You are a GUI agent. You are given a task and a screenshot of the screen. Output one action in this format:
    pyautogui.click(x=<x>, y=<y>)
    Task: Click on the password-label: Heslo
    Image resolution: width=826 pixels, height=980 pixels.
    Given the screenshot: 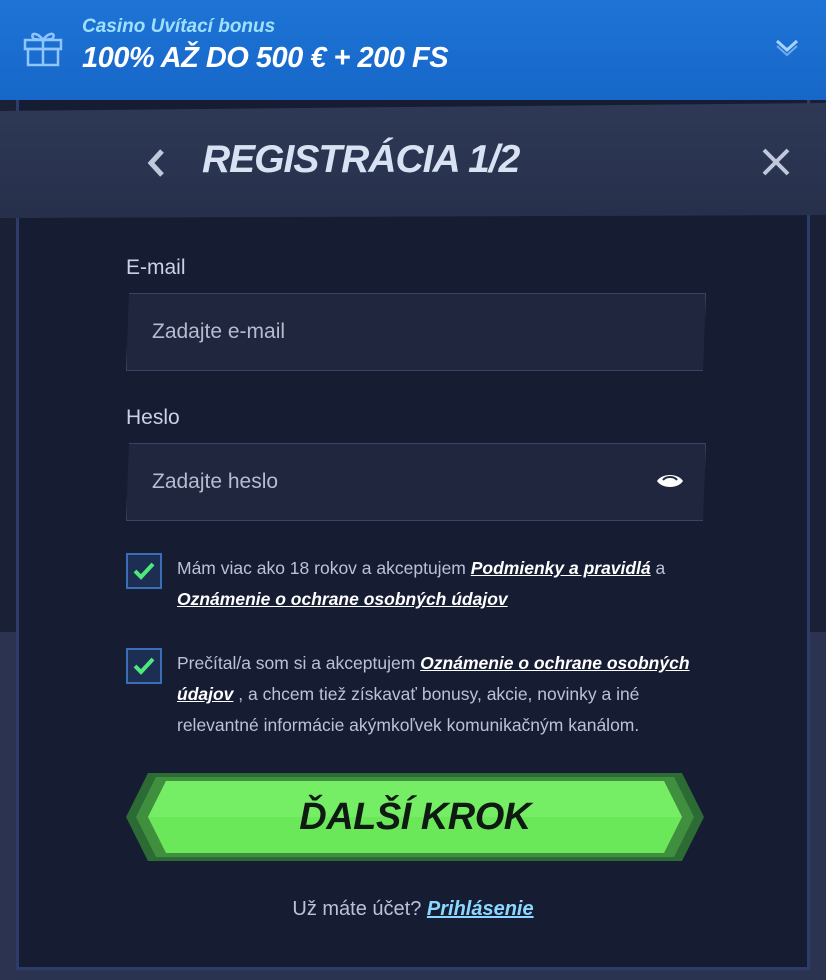 What is the action you would take?
    pyautogui.click(x=153, y=417)
    